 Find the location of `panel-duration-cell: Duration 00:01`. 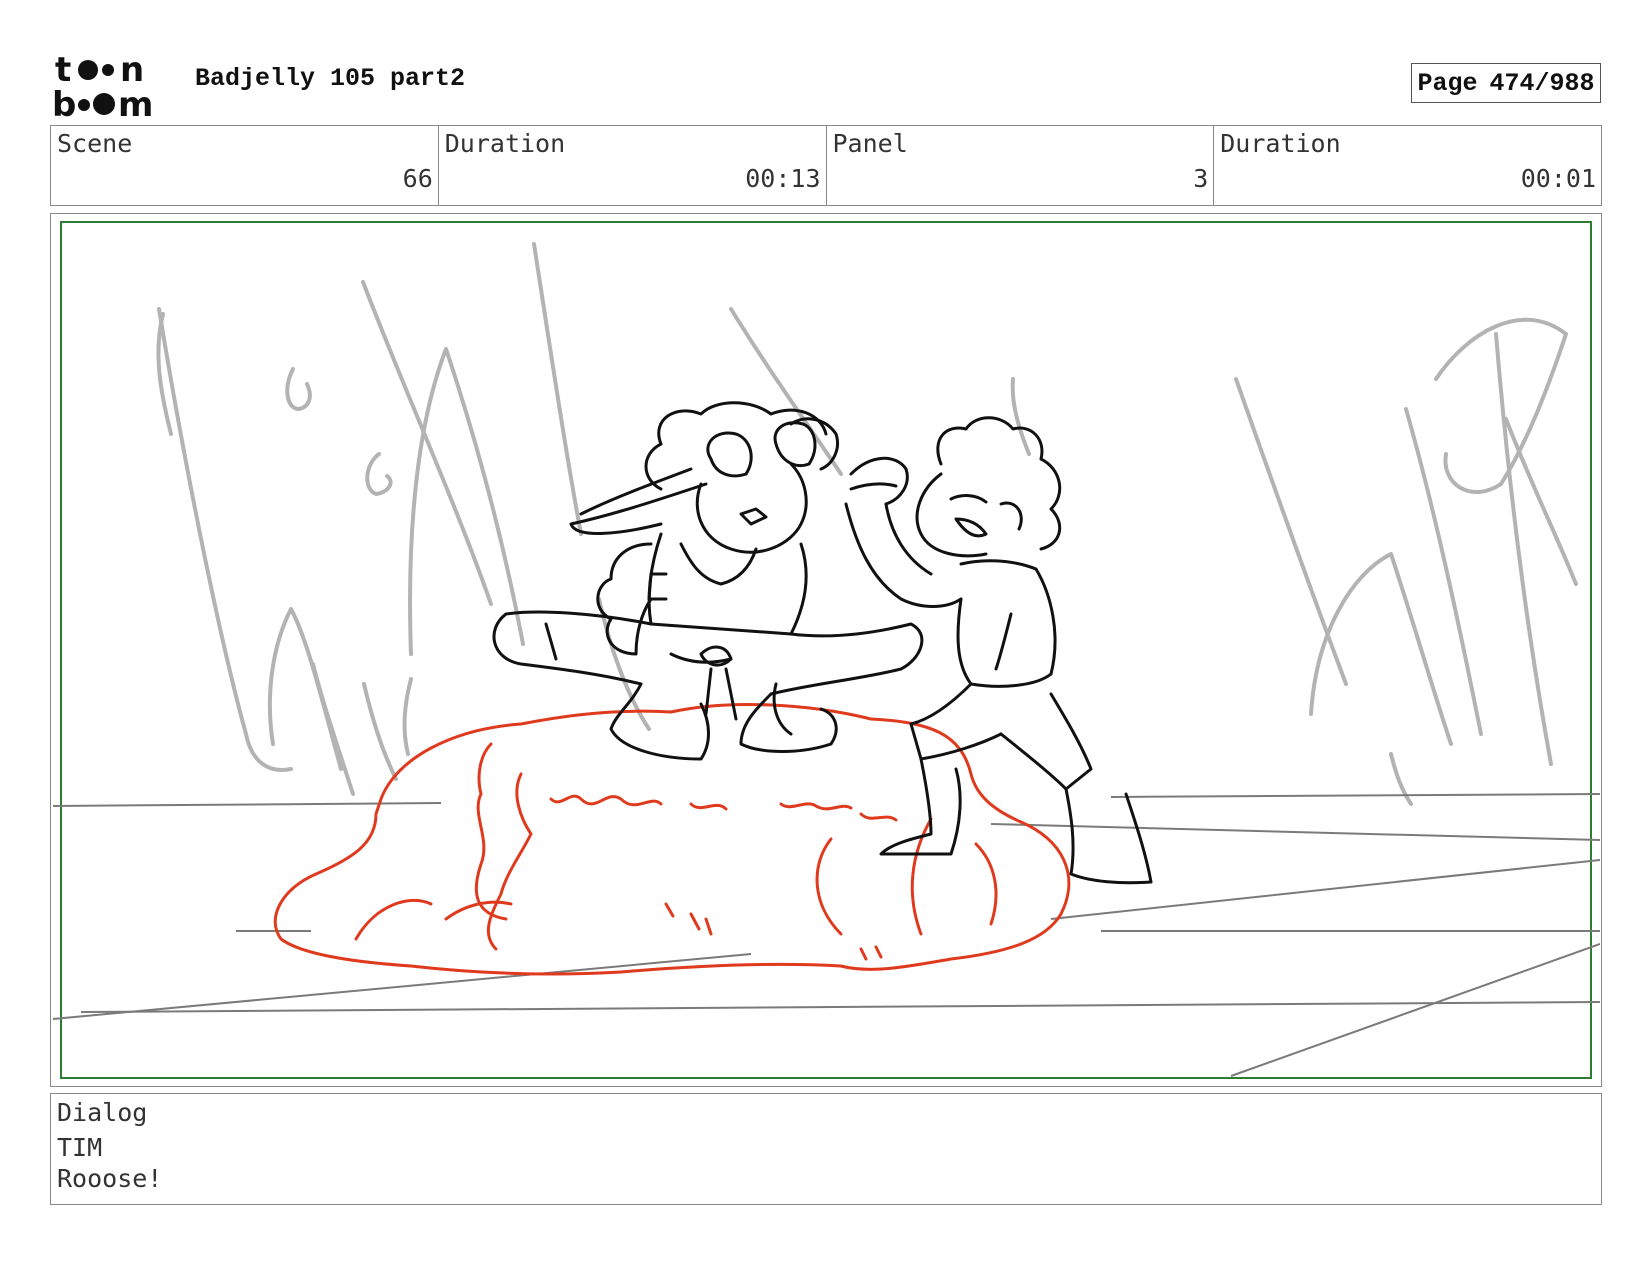

panel-duration-cell: Duration 00:01 is located at coordinates (1407, 165).